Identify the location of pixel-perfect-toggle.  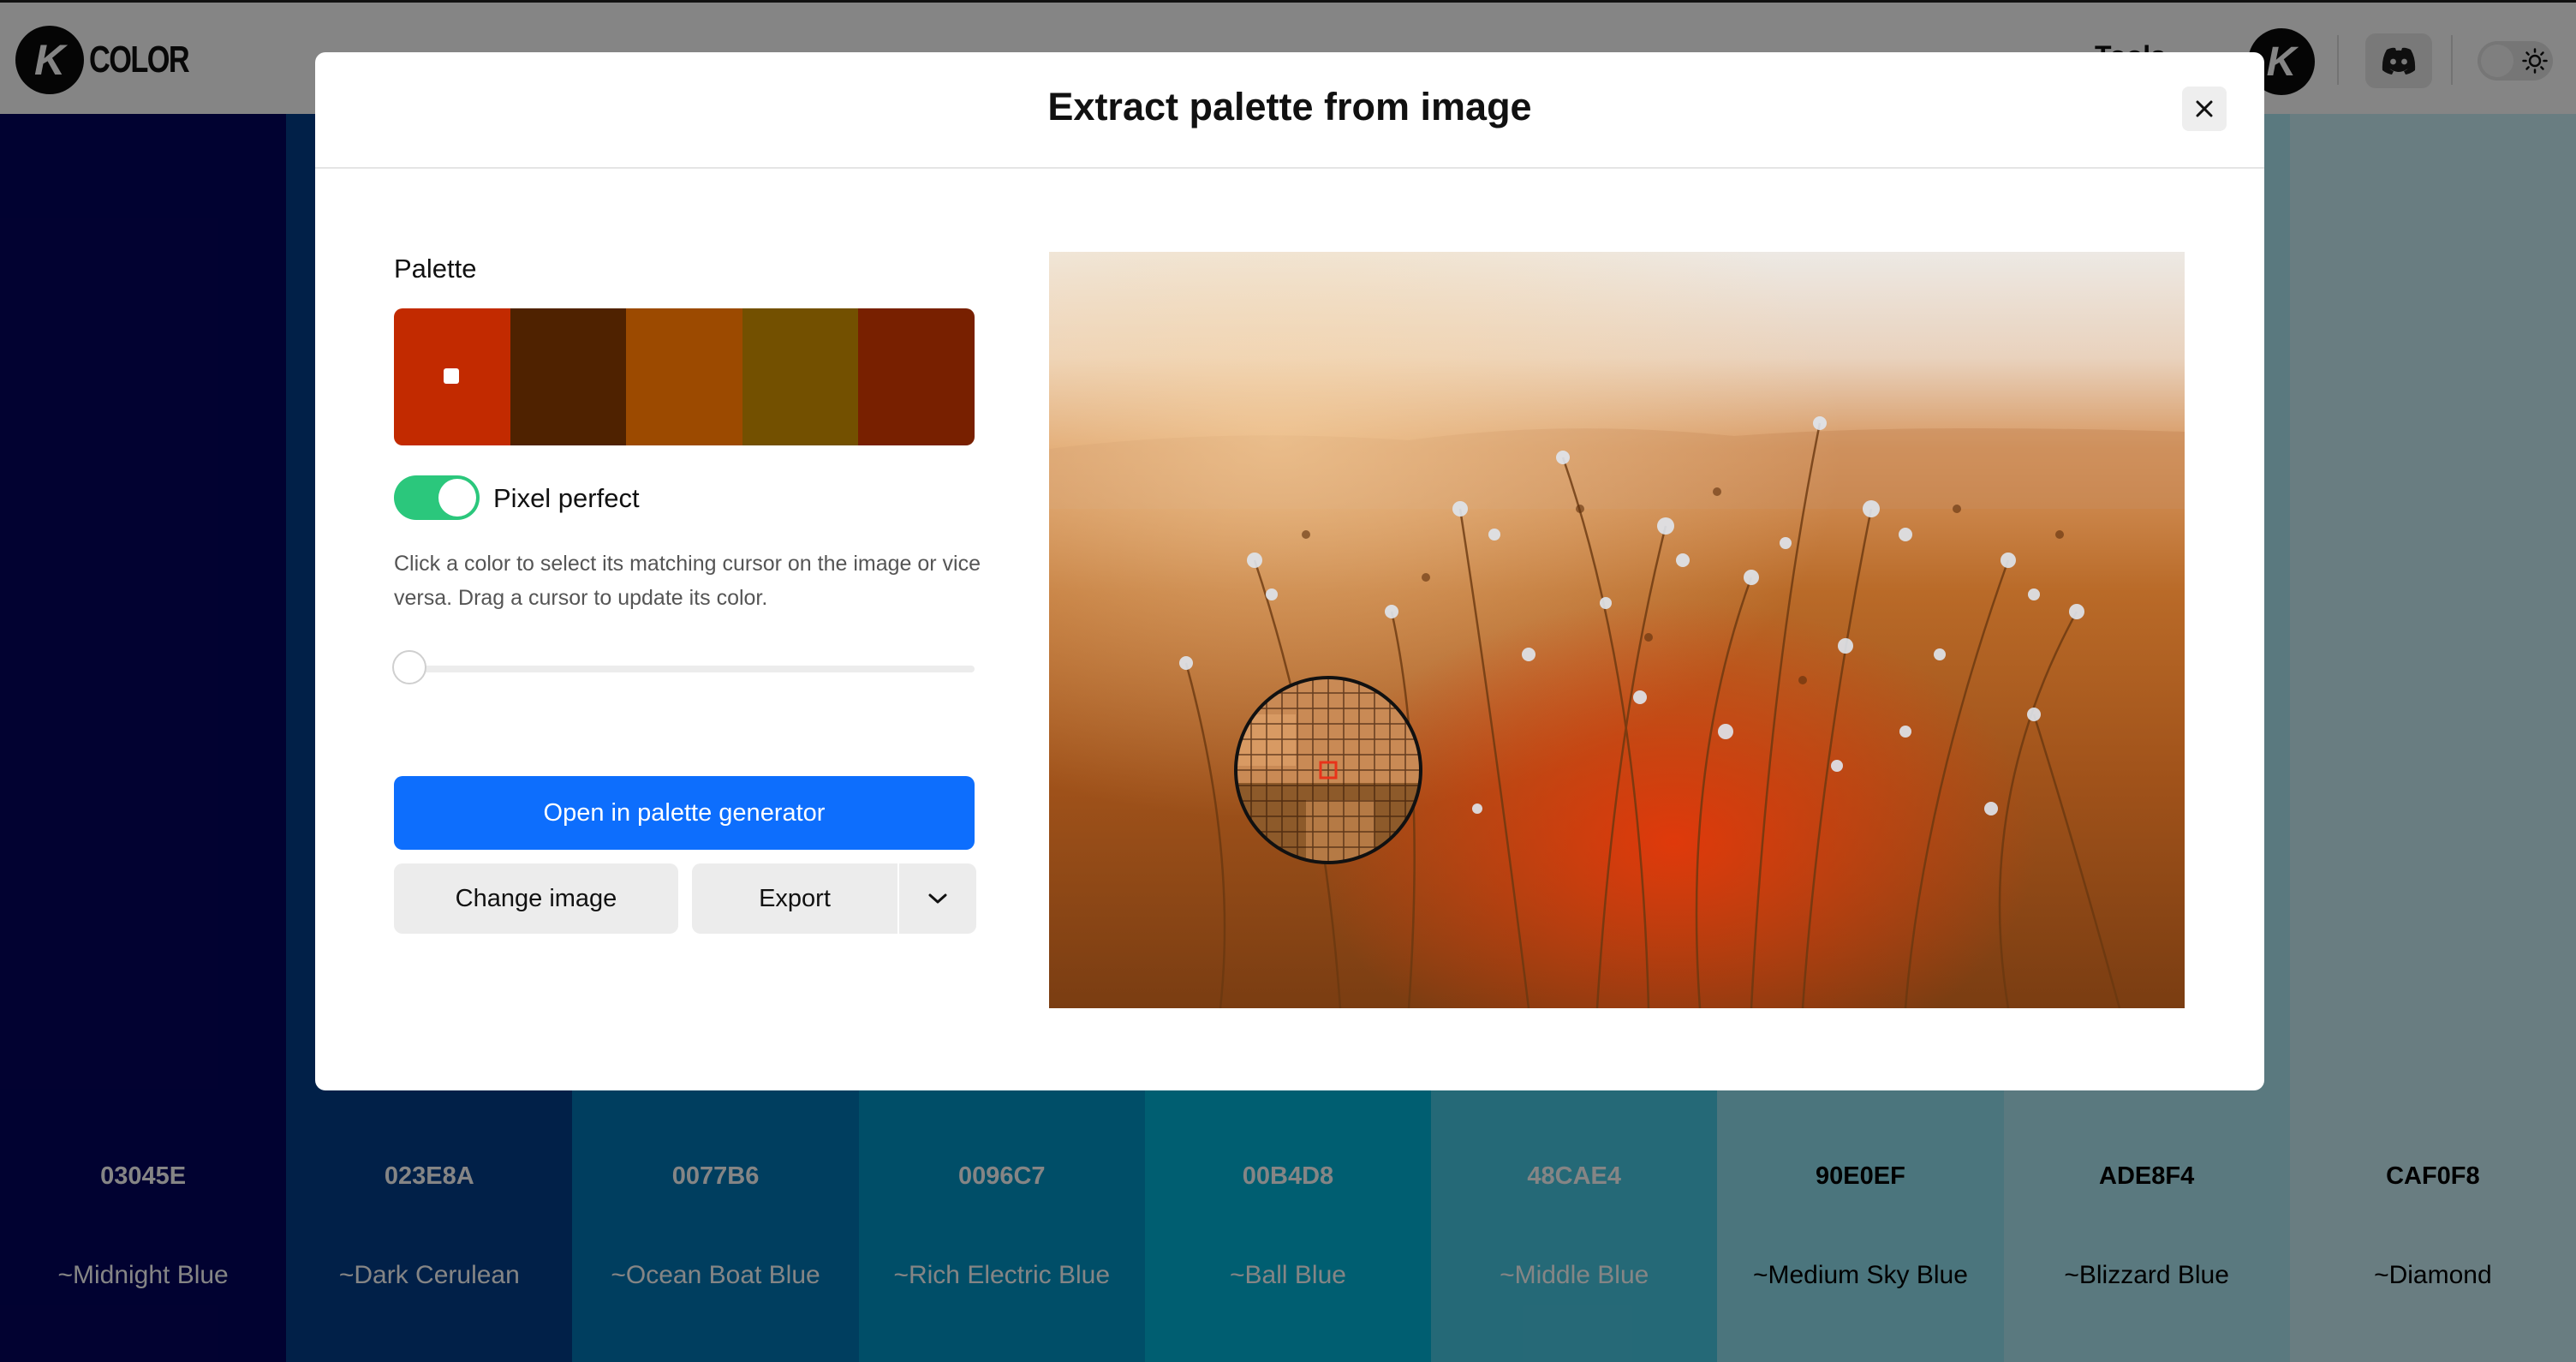
(437, 497).